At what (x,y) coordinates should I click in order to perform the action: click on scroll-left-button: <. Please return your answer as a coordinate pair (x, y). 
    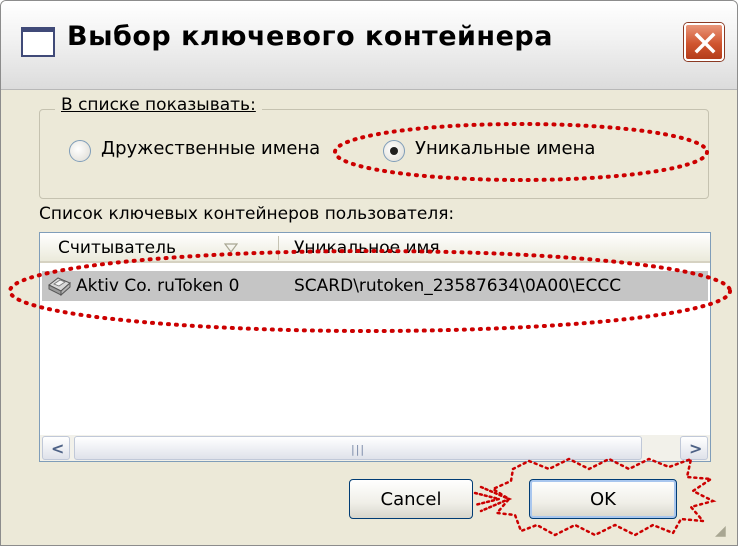
    Looking at the image, I should click on (56, 448).